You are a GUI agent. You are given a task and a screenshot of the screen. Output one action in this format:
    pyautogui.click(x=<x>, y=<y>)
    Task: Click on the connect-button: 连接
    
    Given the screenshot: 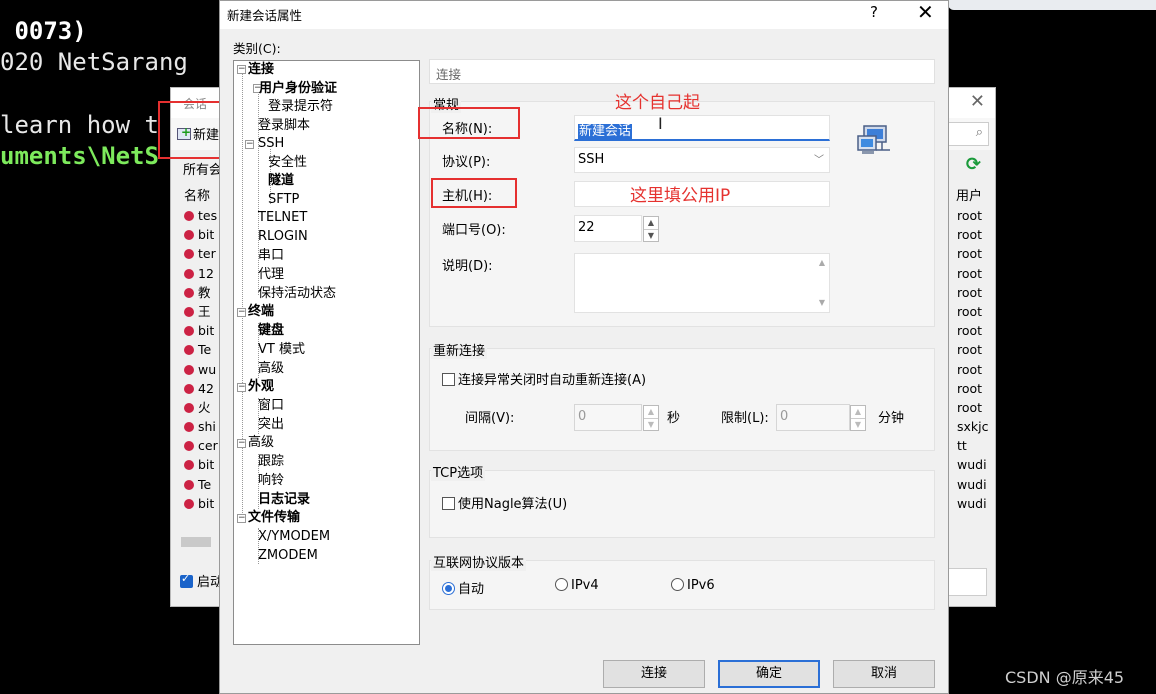 What is the action you would take?
    pyautogui.click(x=654, y=674)
    